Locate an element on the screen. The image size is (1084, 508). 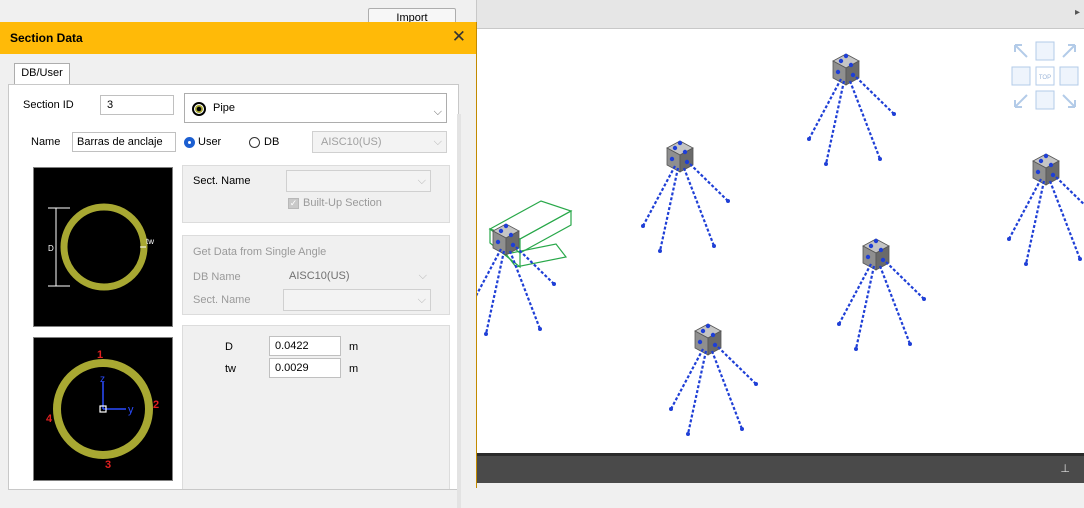
db-radio is located at coordinates (254, 142).